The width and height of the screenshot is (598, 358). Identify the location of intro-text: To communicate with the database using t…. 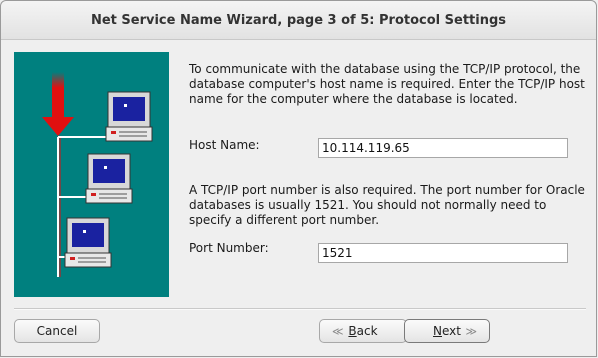
(387, 84).